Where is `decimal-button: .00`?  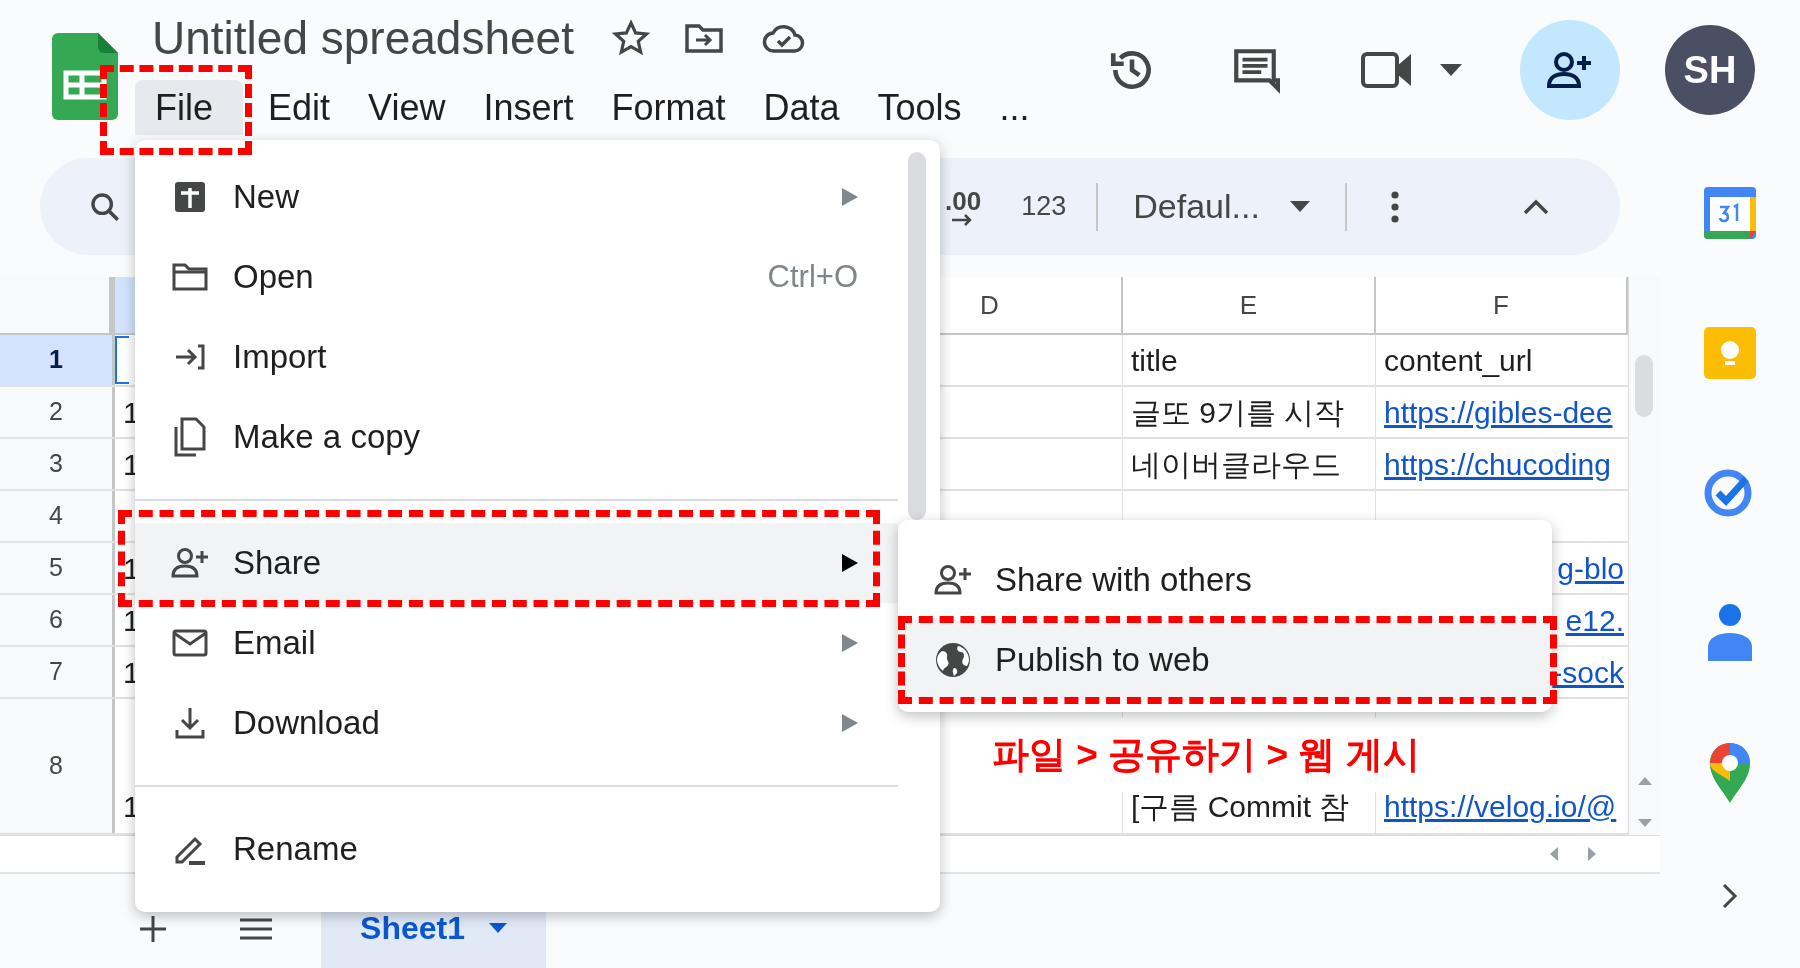
decimal-button: .00 is located at coordinates (963, 206).